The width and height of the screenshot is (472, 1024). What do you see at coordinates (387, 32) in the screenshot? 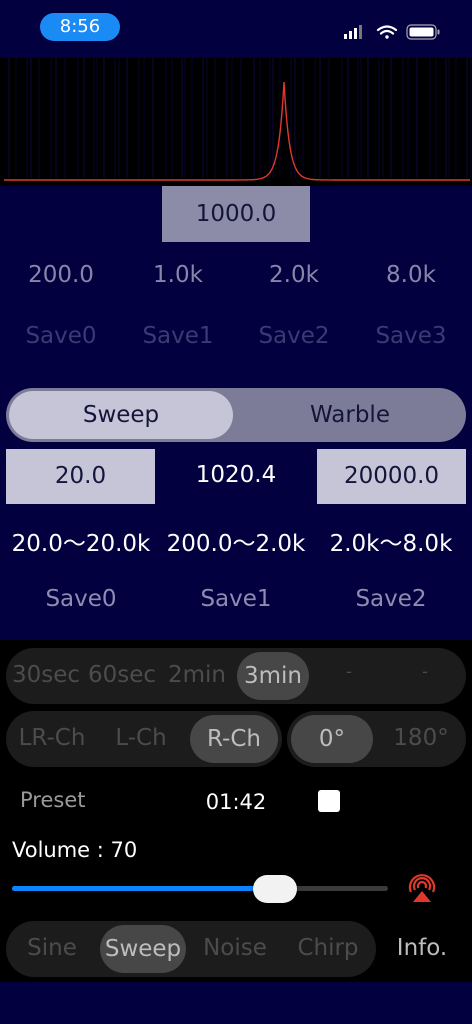
I see `wifi-icon` at bounding box center [387, 32].